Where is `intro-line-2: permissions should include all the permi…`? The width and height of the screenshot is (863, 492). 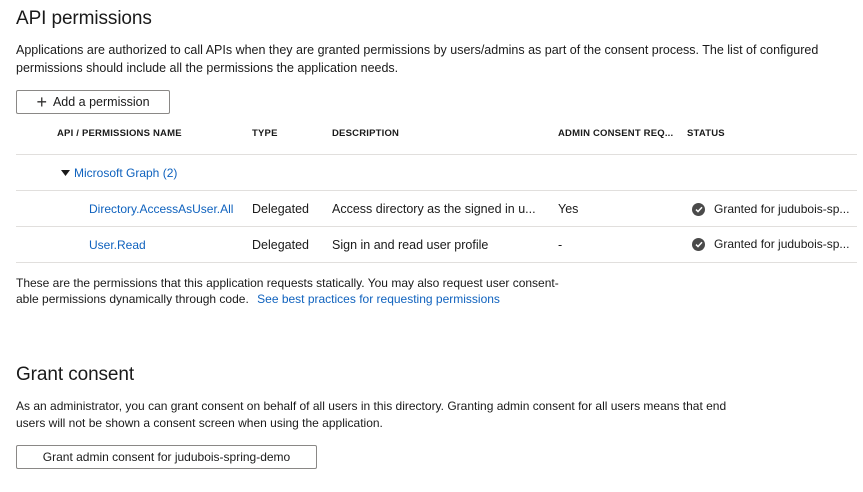 intro-line-2: permissions should include all the permi… is located at coordinates (207, 68).